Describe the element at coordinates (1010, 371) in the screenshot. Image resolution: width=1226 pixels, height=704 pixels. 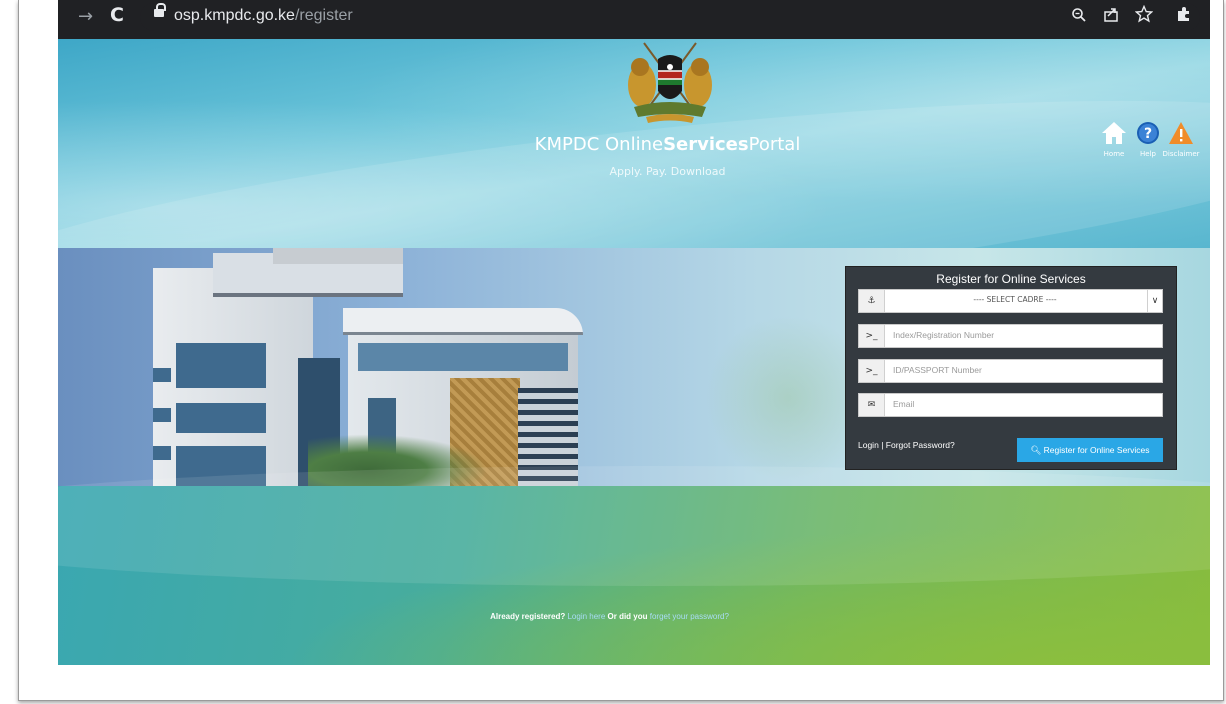
I see `id-passport-field: >_ ID/PASSPORT Number` at that location.